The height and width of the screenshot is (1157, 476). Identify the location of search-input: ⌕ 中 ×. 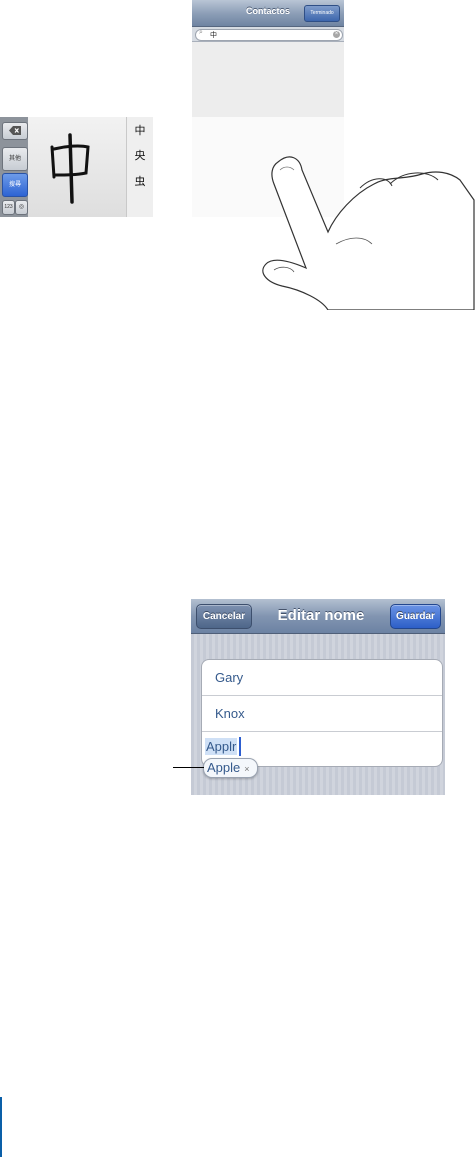
(269, 35).